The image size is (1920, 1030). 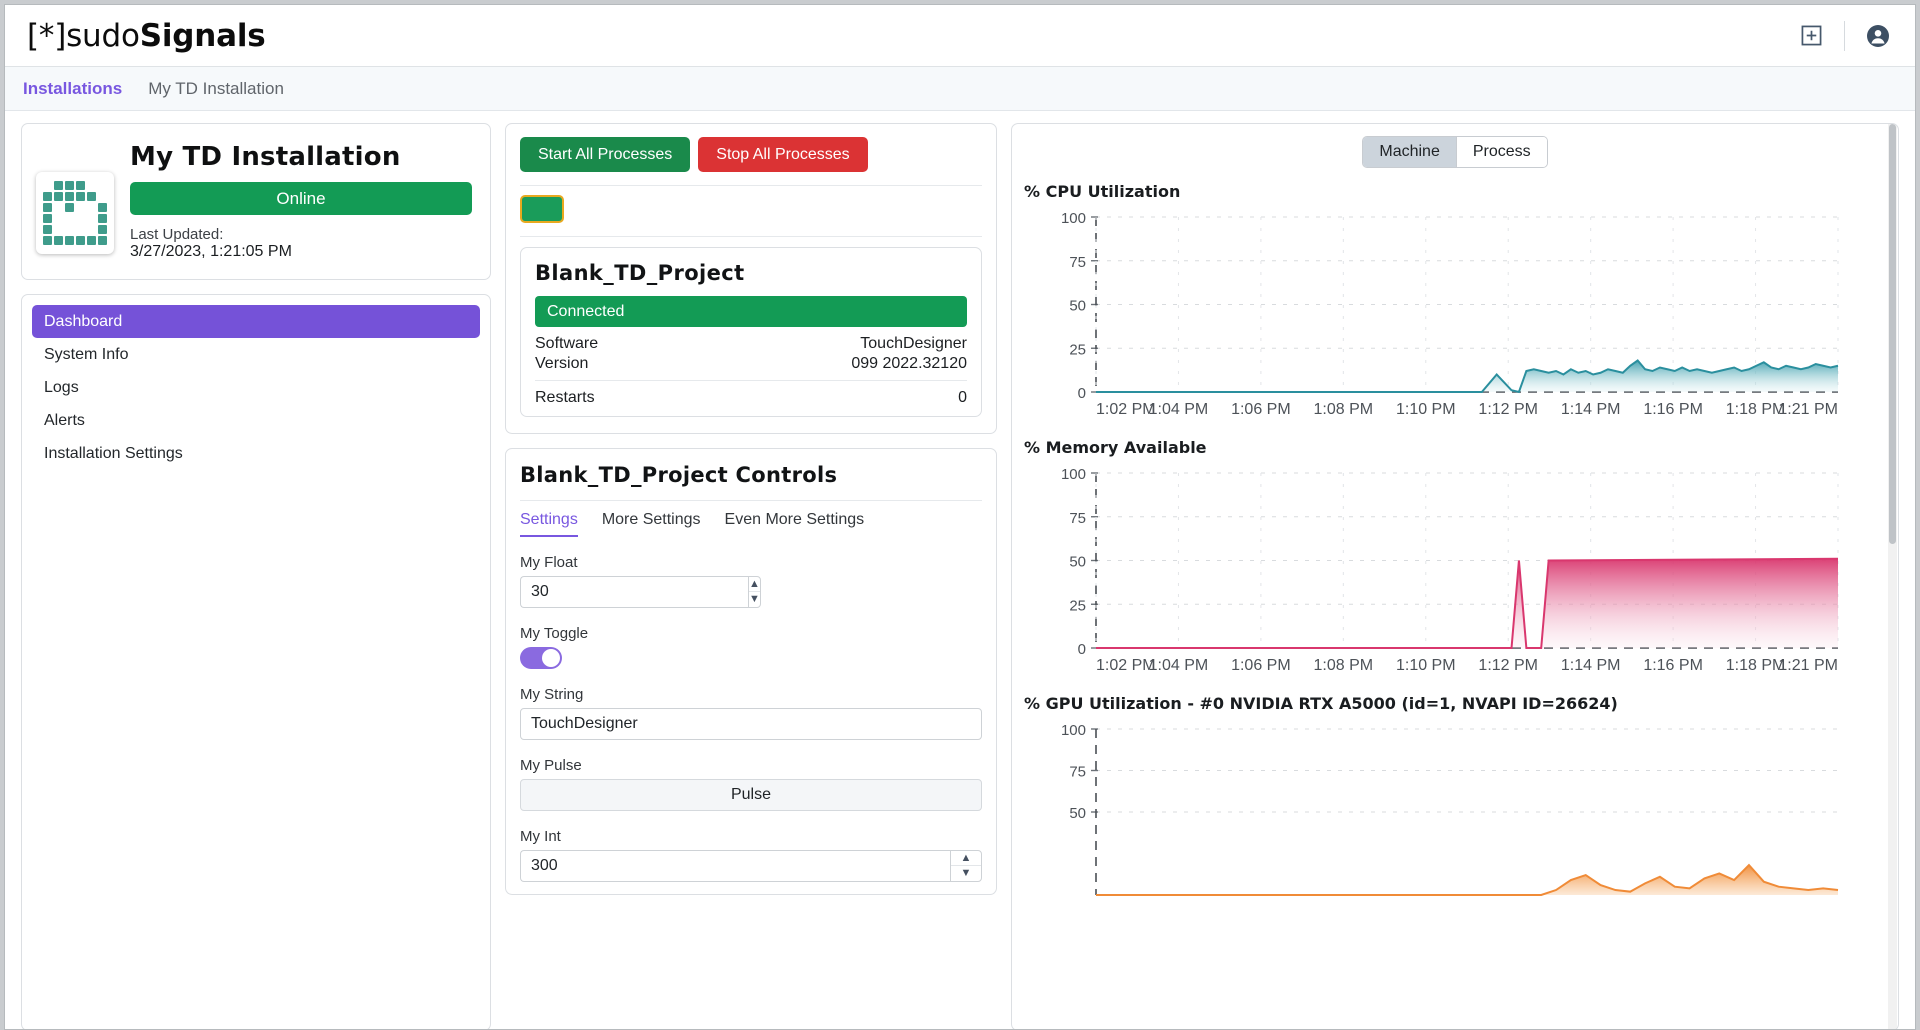 I want to click on my-int-field: ▲ ▼, so click(x=751, y=865).